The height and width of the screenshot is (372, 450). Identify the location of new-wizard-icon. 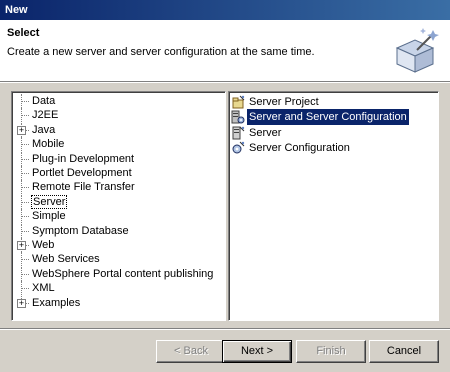
(417, 50).